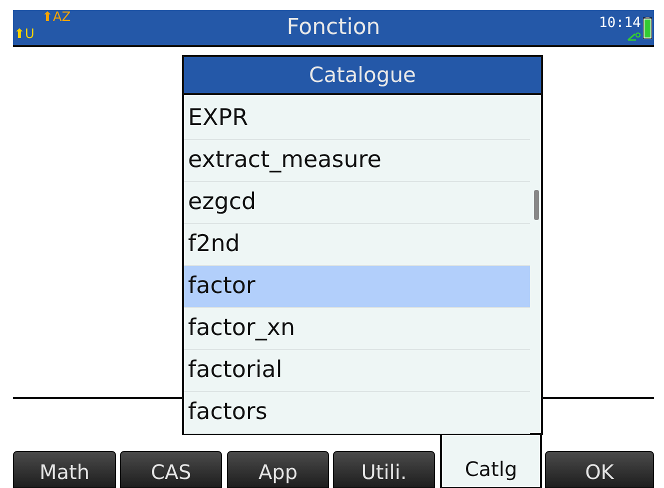 This screenshot has width=664, height=488. Describe the element at coordinates (333, 28) in the screenshot. I see `app-title: Fonction` at that location.